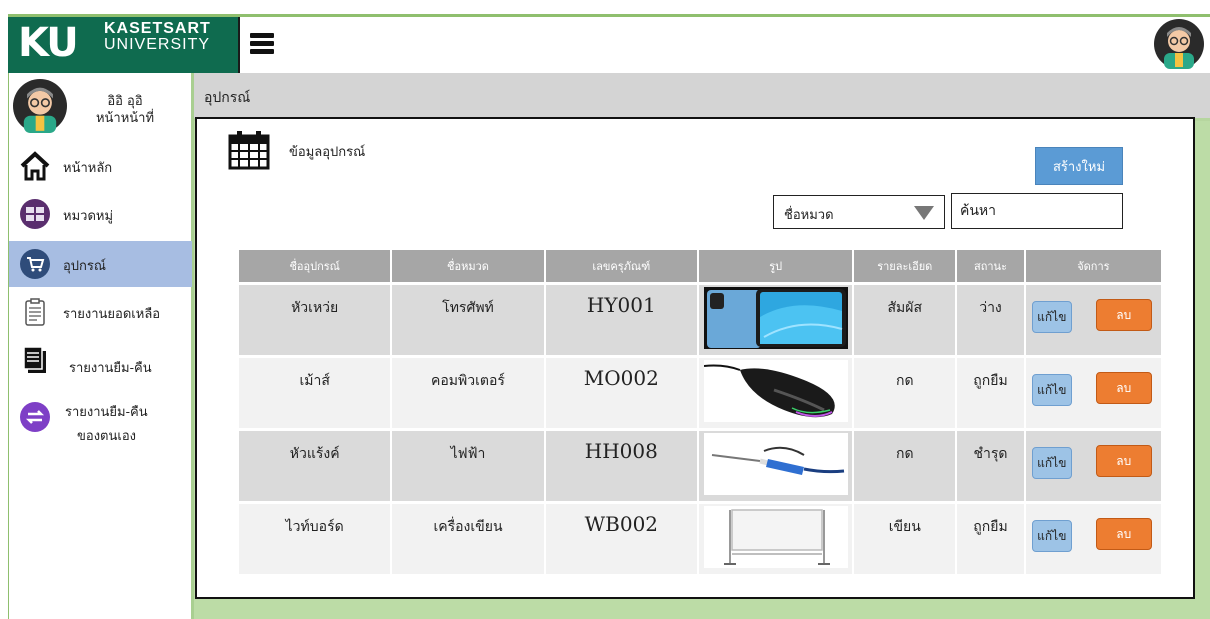 The width and height of the screenshot is (1210, 619). I want to click on cart-icon, so click(35, 264).